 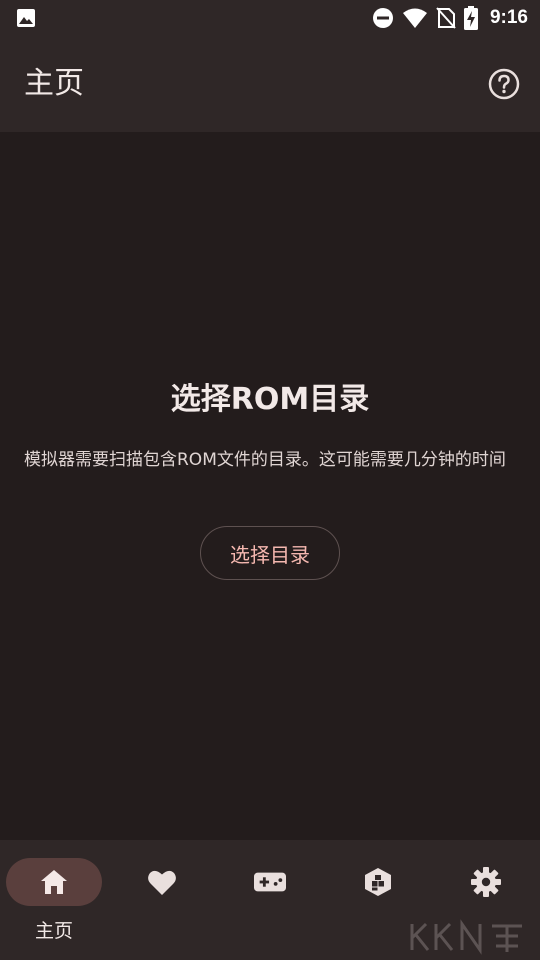 What do you see at coordinates (162, 882) in the screenshot?
I see `heart-icon` at bounding box center [162, 882].